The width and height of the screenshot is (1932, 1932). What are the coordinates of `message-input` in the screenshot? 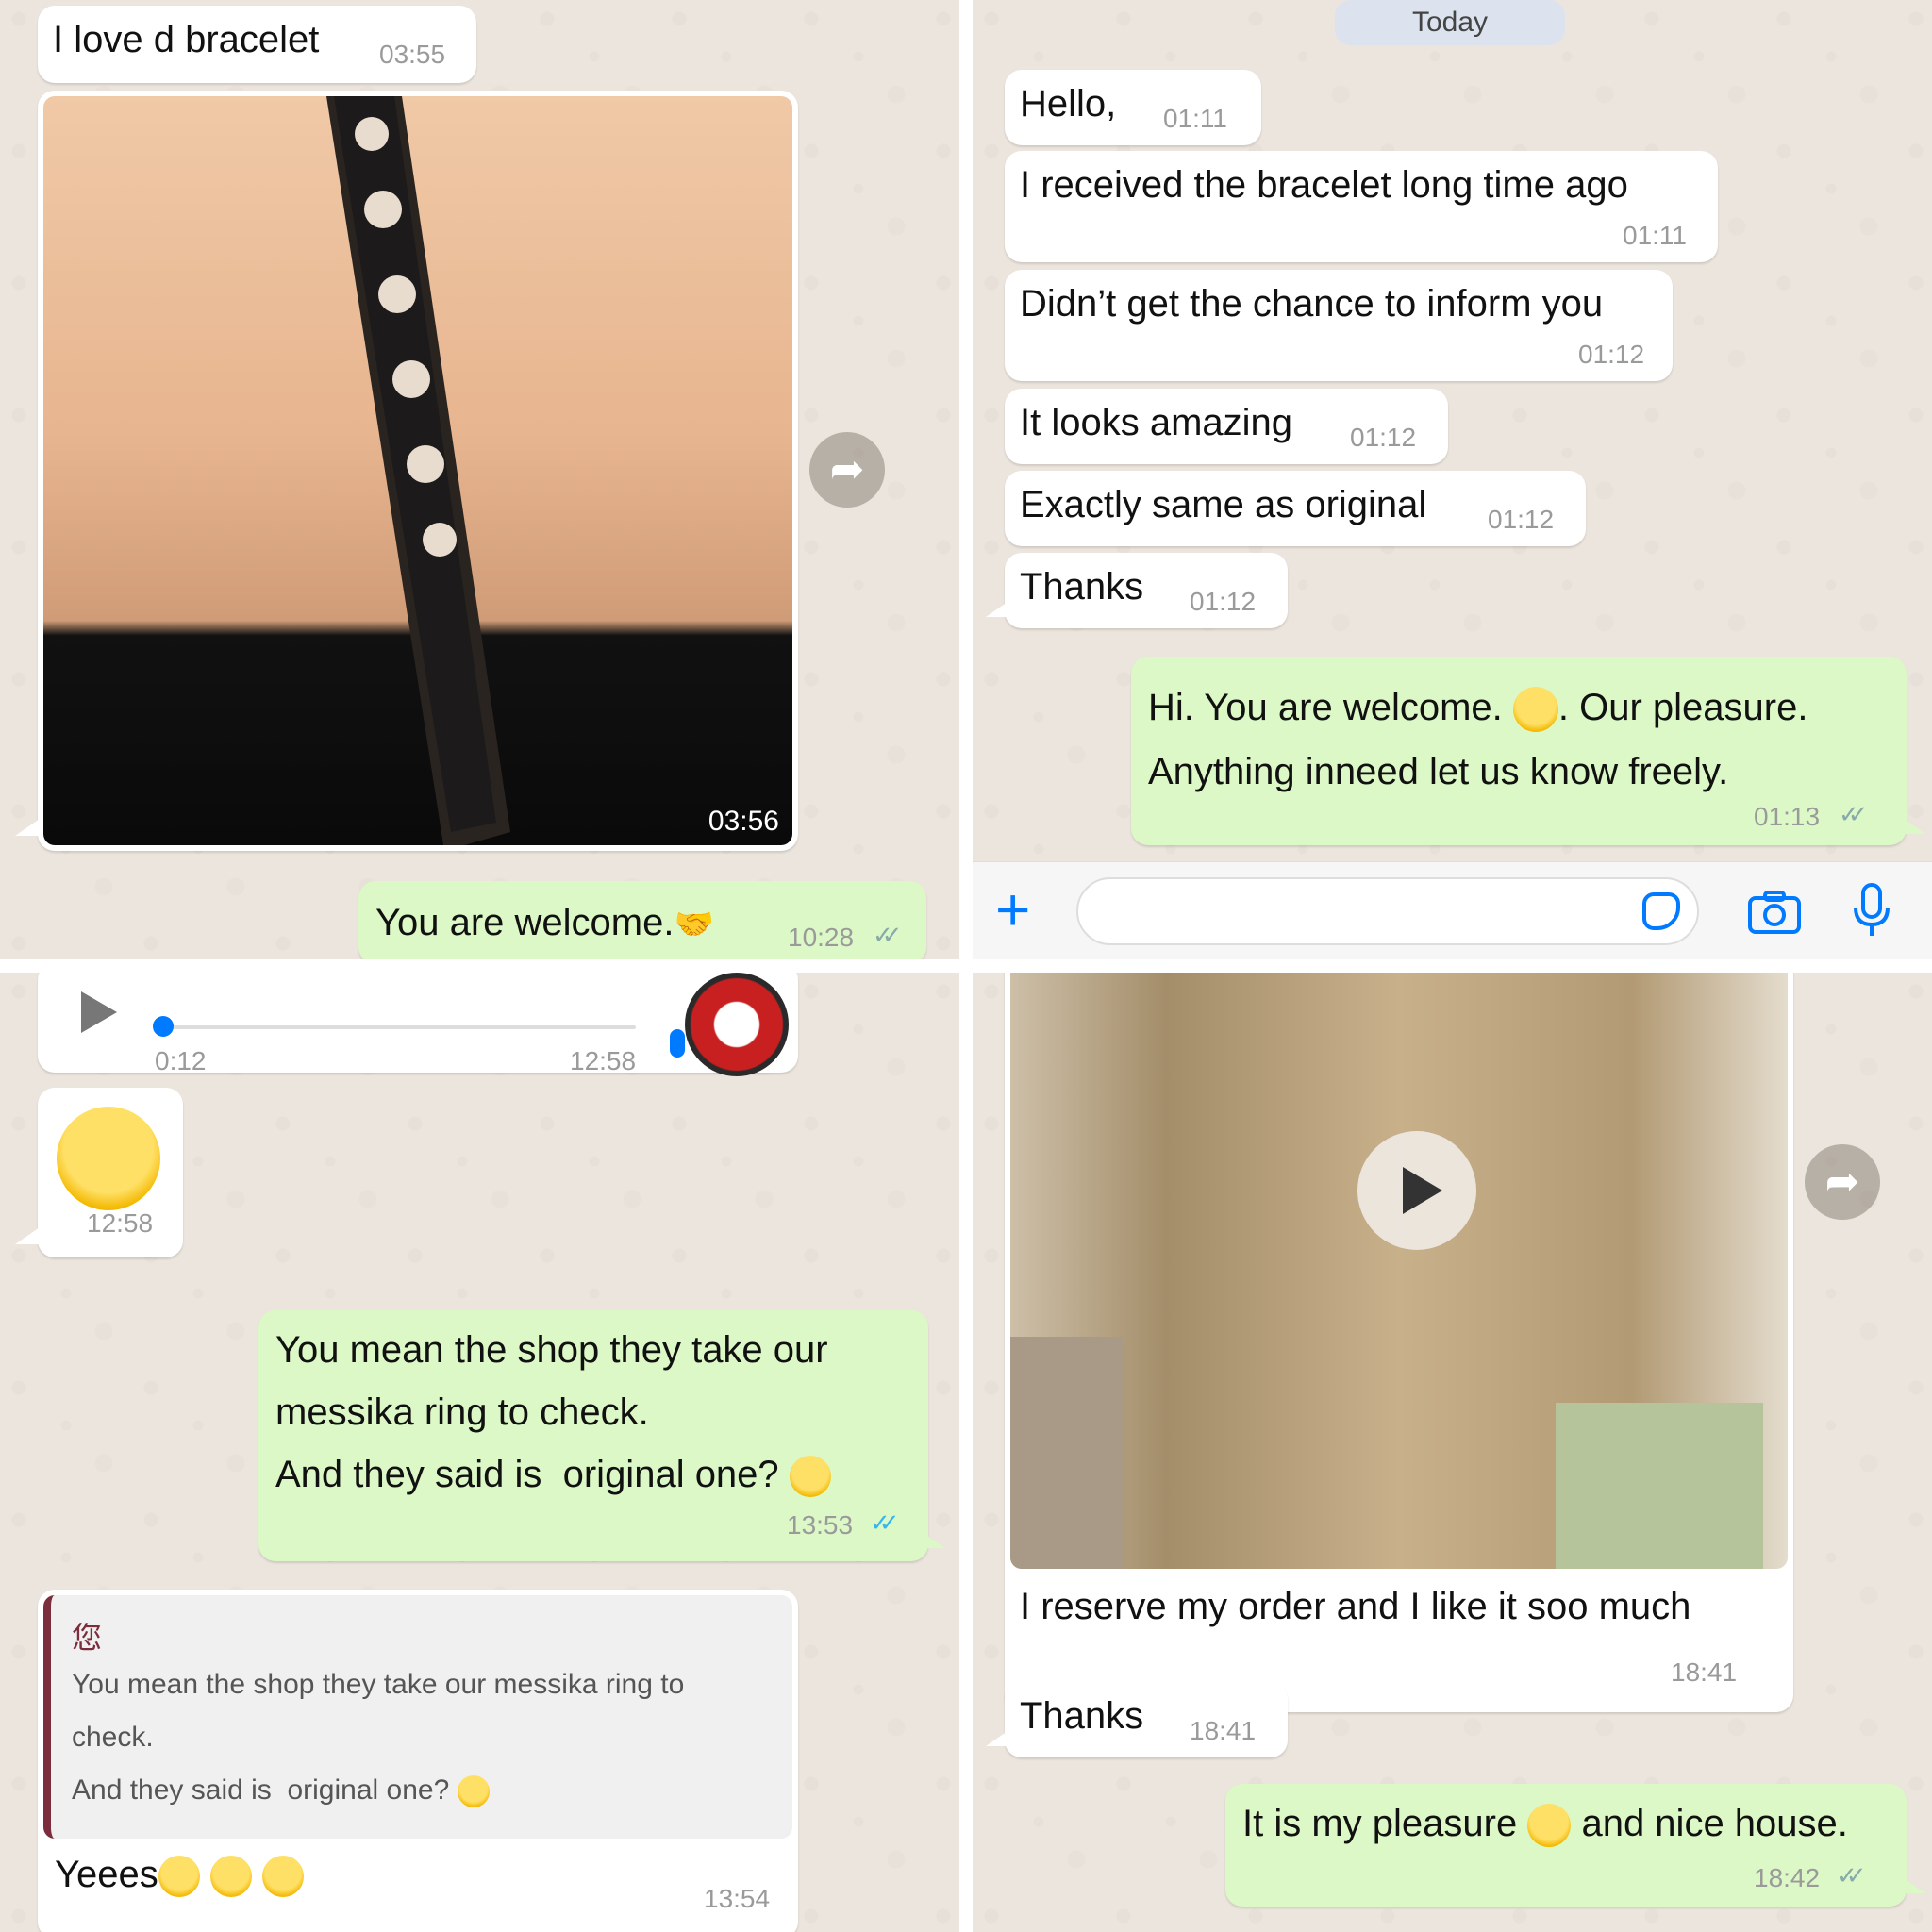 It's located at (1388, 911).